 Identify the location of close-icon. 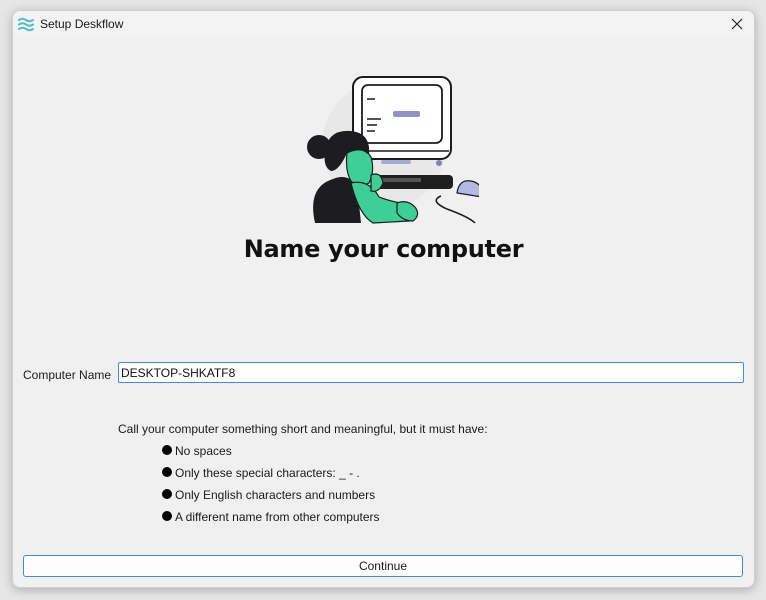
(737, 24).